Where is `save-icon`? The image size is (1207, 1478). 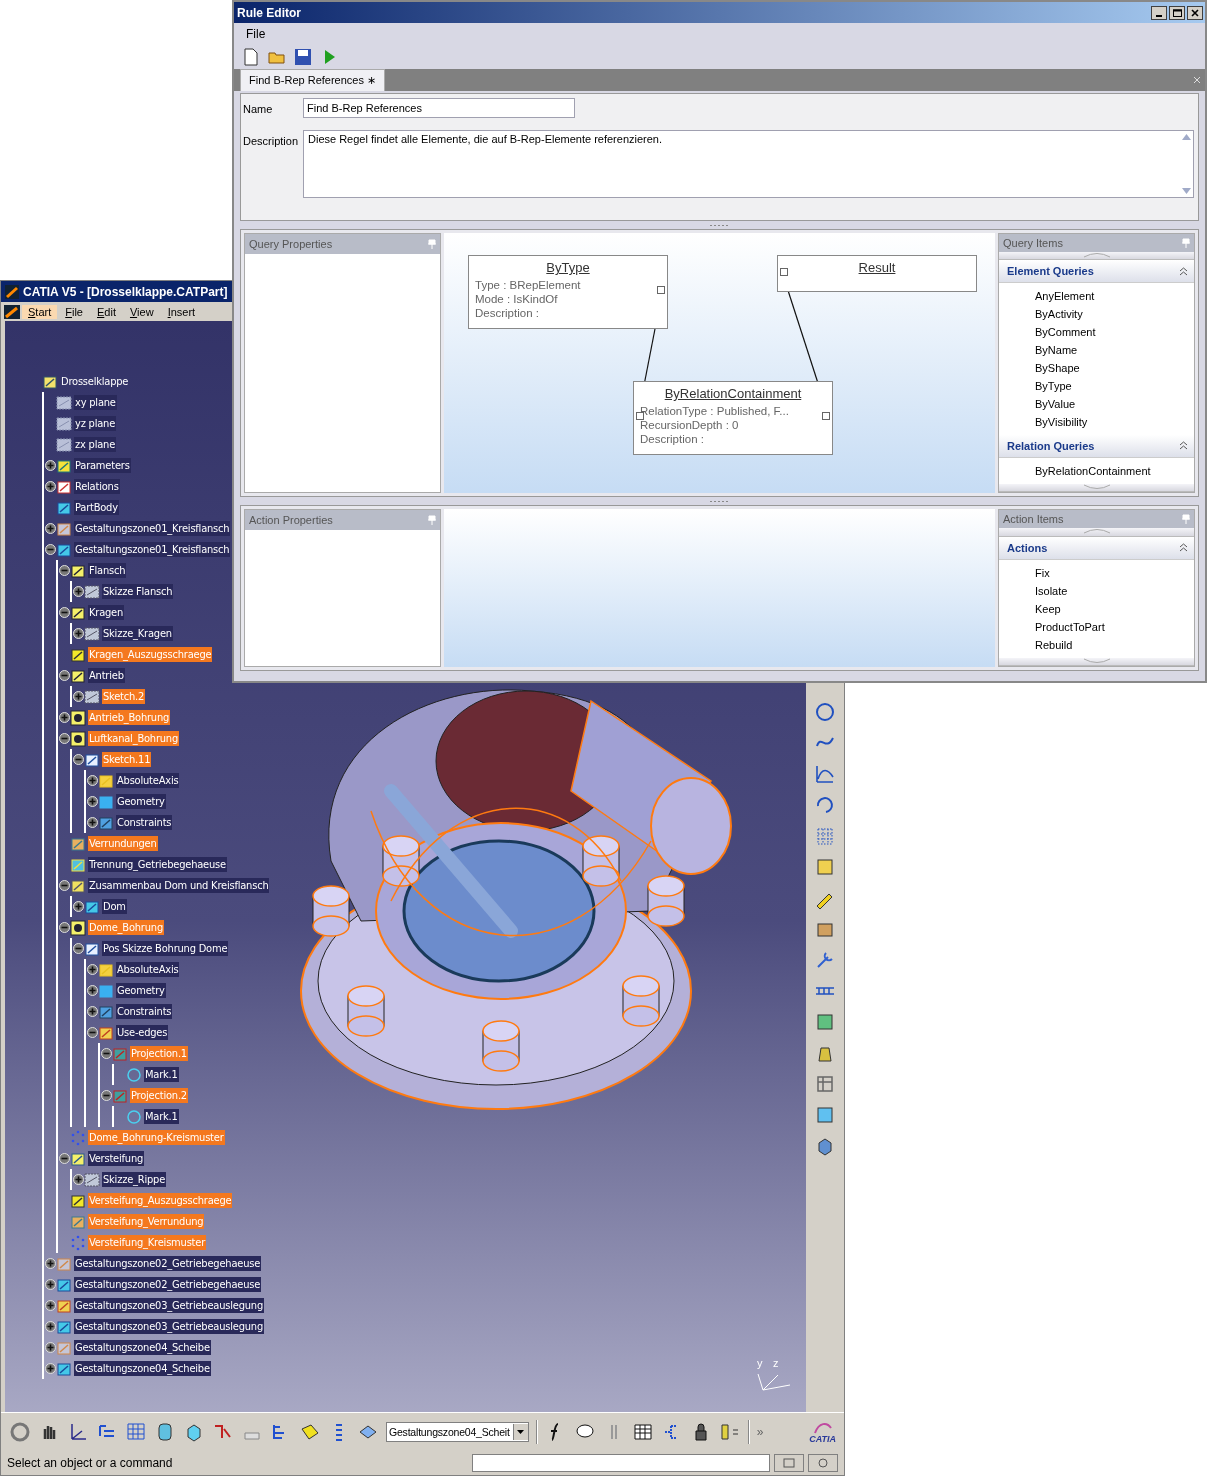
save-icon is located at coordinates (303, 57).